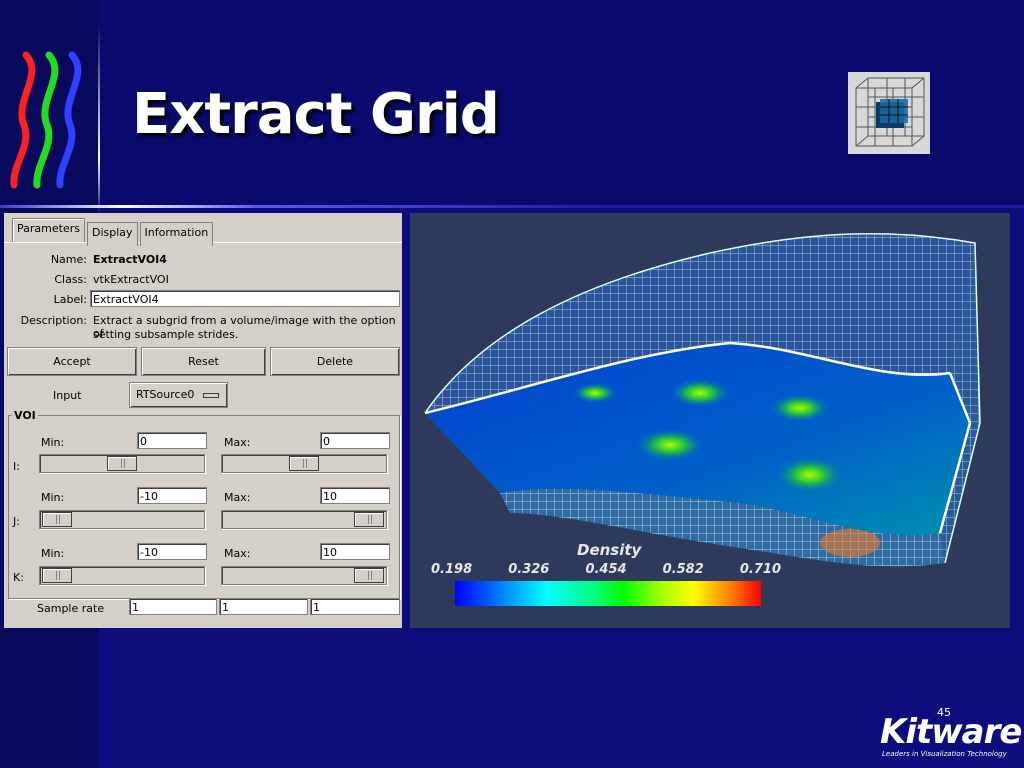  What do you see at coordinates (369, 575) in the screenshot?
I see `k-max-slider-handle` at bounding box center [369, 575].